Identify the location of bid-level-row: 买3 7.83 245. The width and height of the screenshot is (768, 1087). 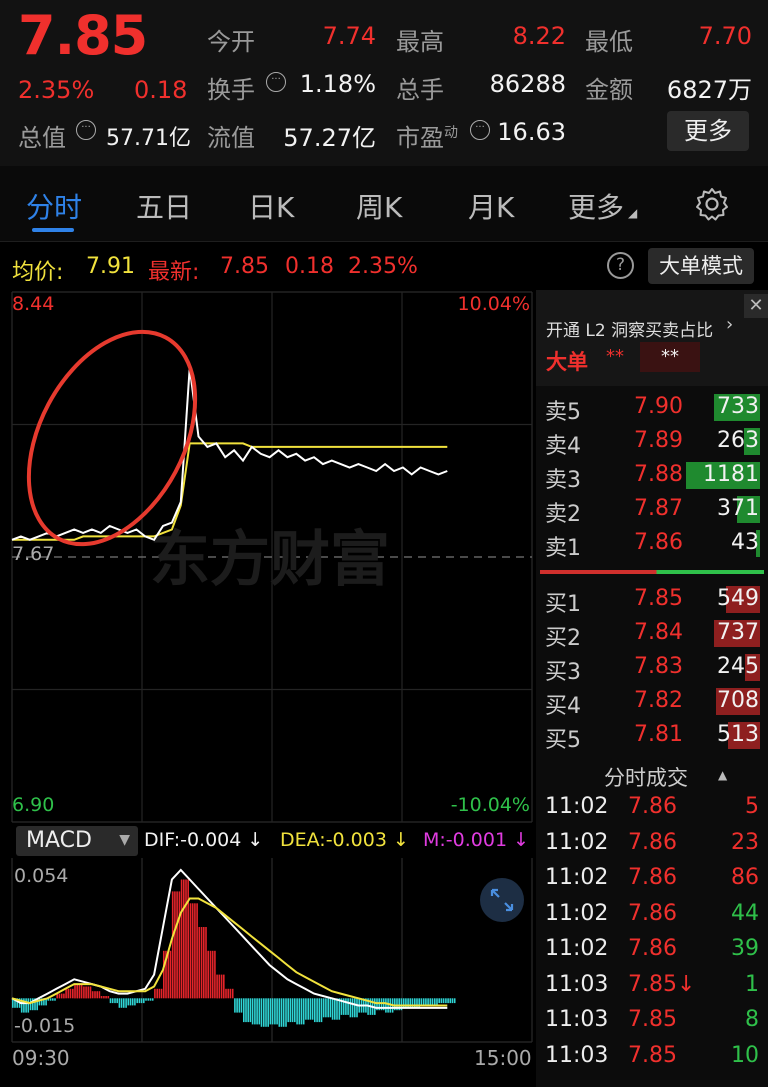
(652, 667).